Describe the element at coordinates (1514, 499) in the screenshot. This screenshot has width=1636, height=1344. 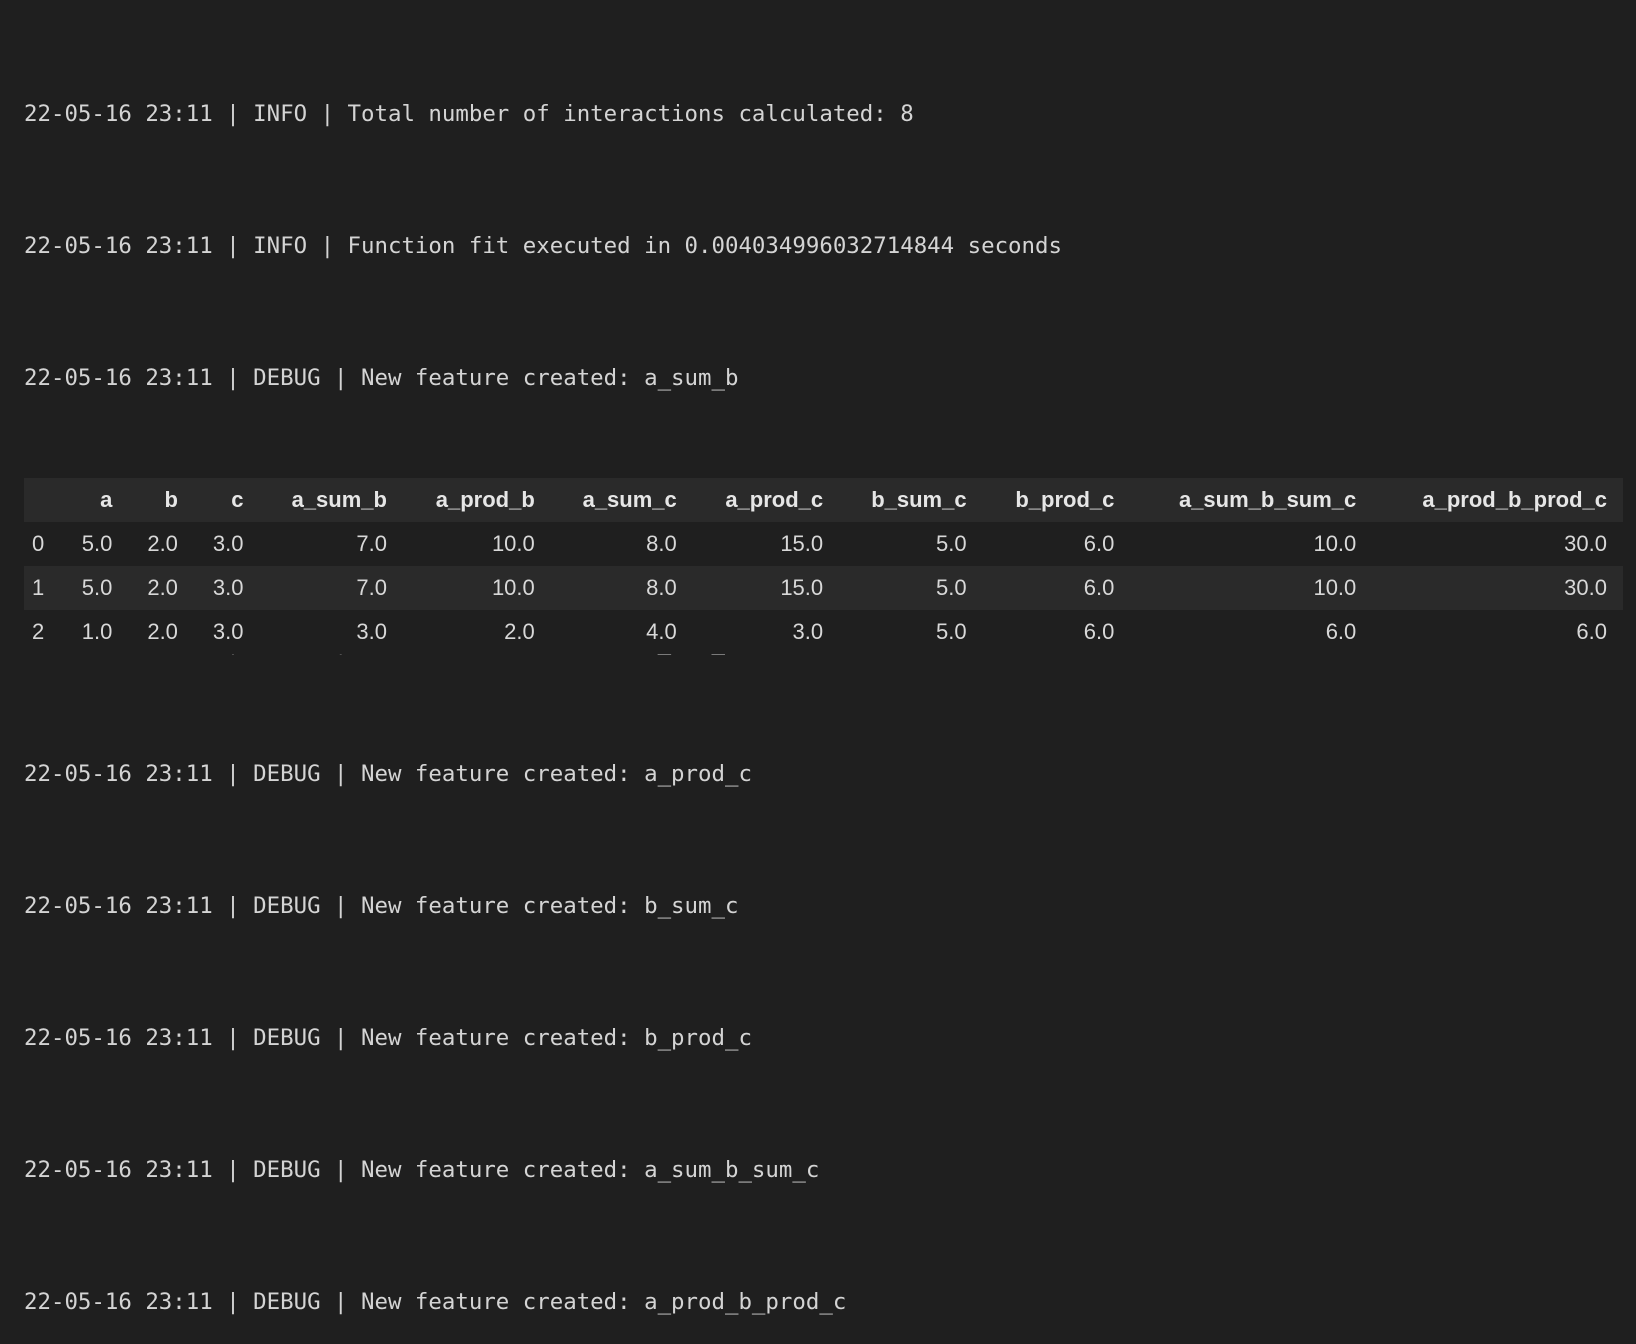
I see `column-header-a-prod-b-prod-c: a_prod_b_prod_c` at that location.